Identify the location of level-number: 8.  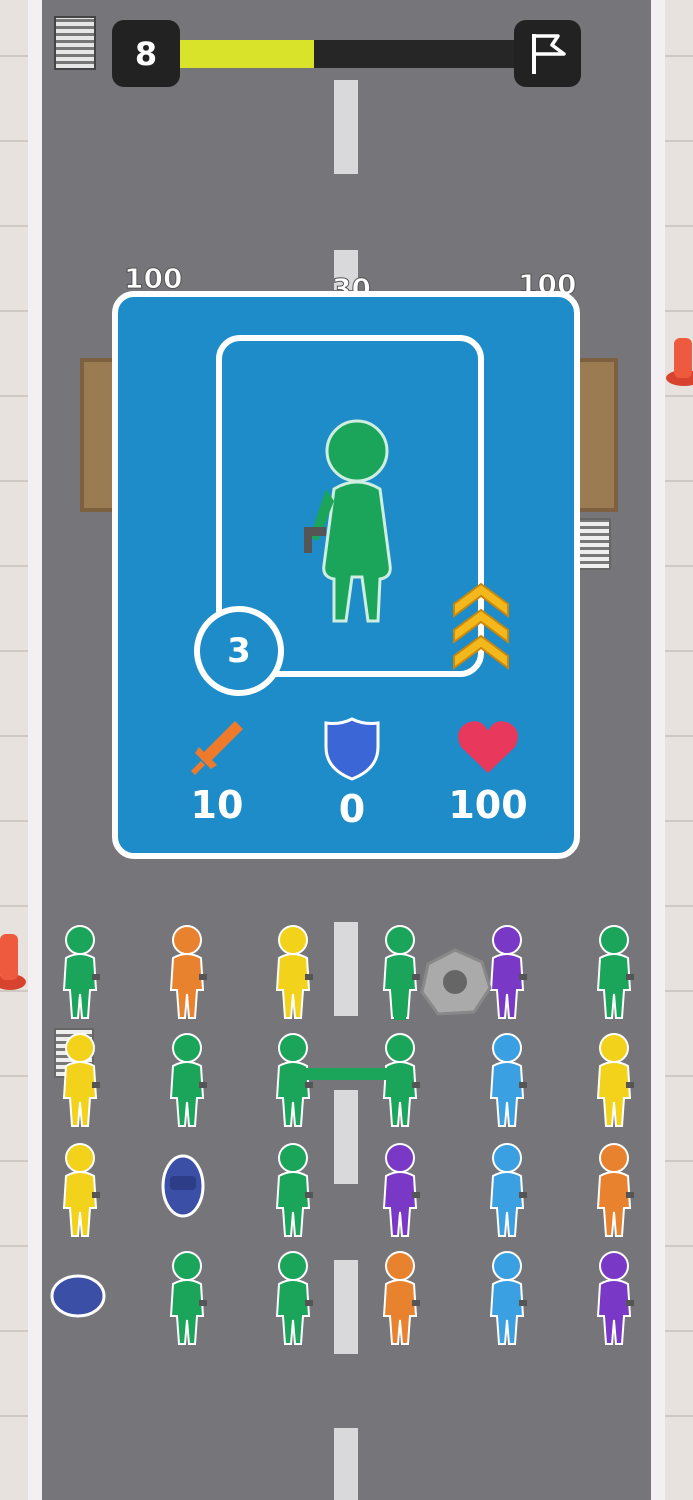
(146, 53).